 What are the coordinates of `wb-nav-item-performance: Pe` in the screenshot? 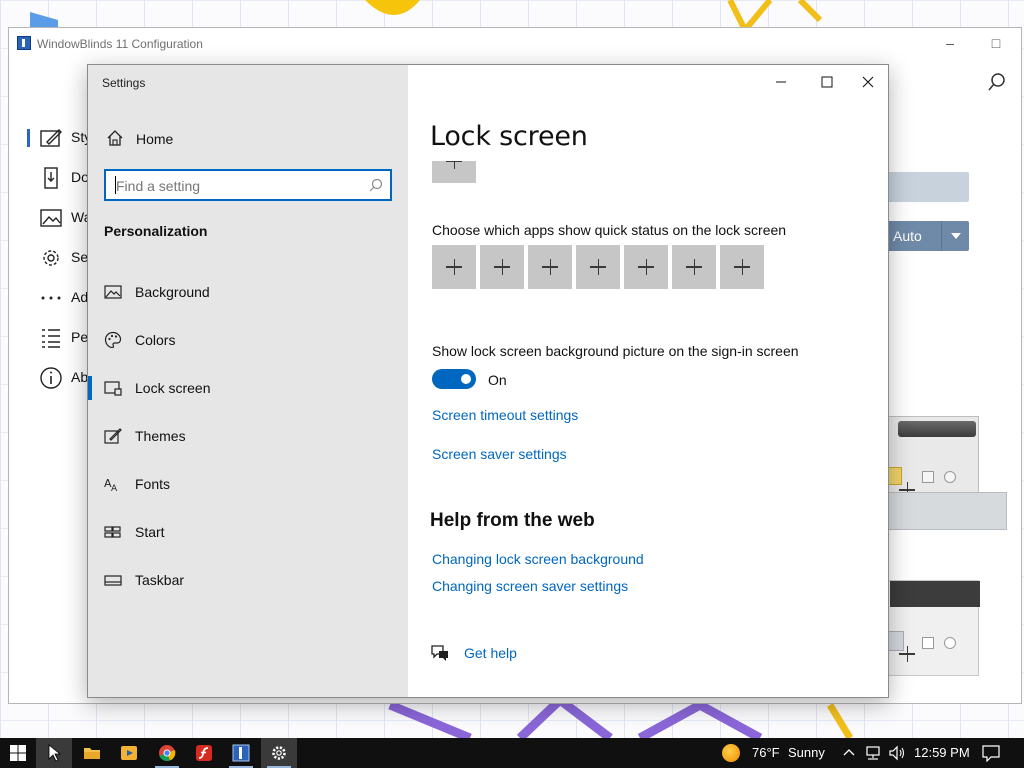 It's located at (49, 338).